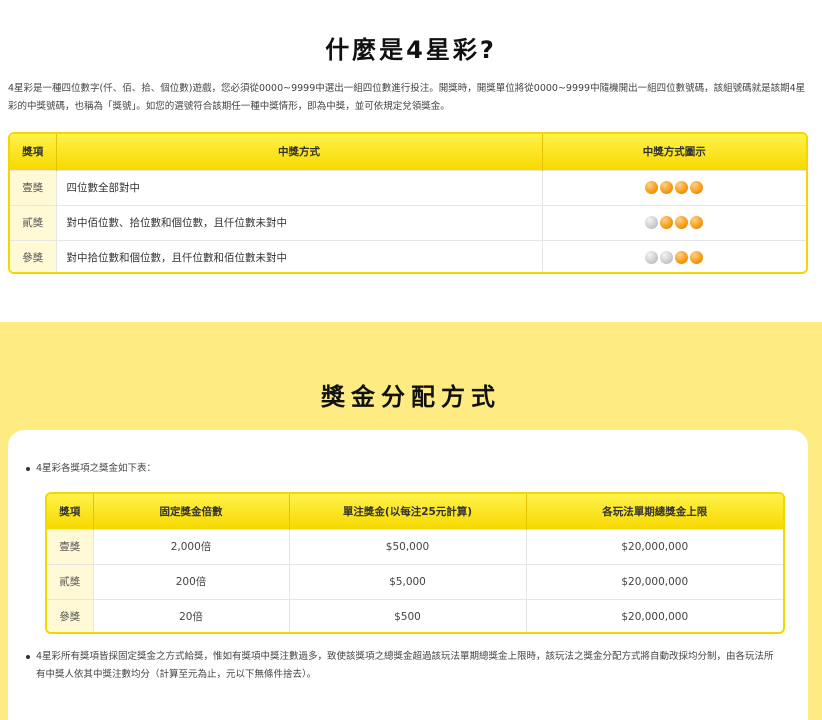 The width and height of the screenshot is (822, 720). What do you see at coordinates (191, 581) in the screenshot?
I see `prize-multiplier: 200倍` at bounding box center [191, 581].